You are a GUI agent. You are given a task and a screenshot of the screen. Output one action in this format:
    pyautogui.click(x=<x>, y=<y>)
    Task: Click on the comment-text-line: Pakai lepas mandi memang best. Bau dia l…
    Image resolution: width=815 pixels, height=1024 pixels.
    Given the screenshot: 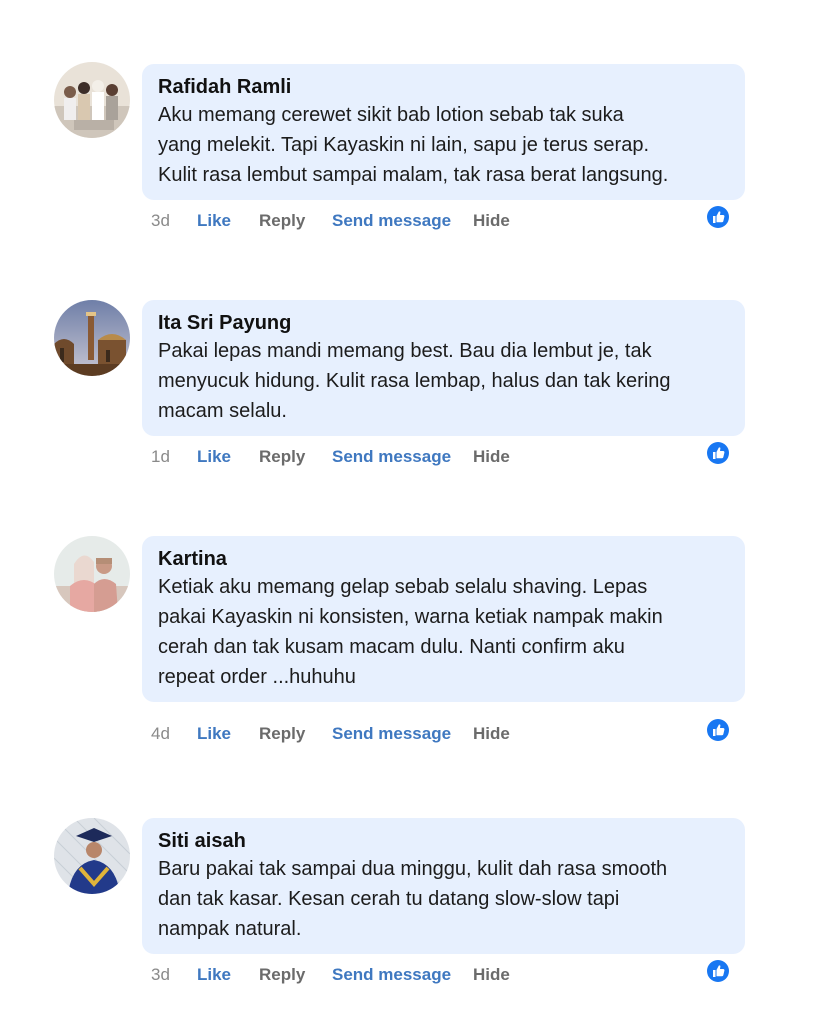 What is the action you would take?
    pyautogui.click(x=405, y=351)
    